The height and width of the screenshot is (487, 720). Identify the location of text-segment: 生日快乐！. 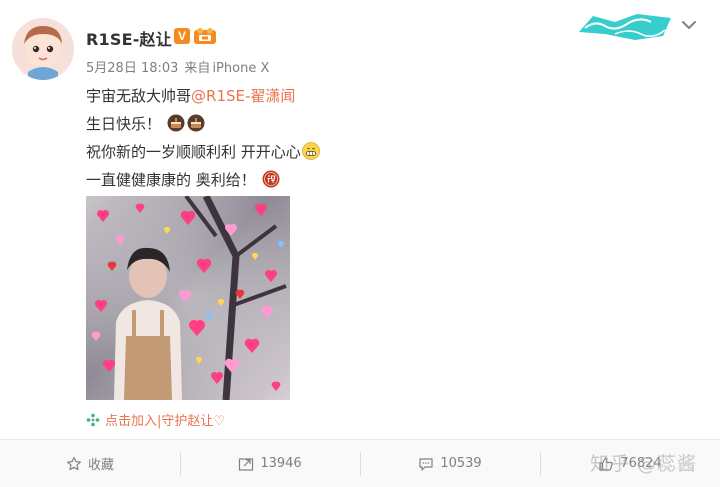
(124, 124).